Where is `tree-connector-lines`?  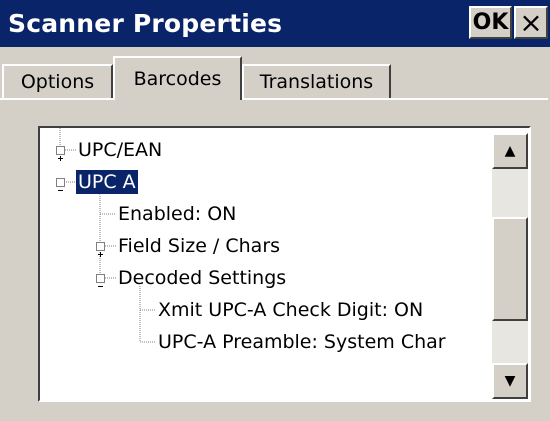 tree-connector-lines is located at coordinates (107, 235).